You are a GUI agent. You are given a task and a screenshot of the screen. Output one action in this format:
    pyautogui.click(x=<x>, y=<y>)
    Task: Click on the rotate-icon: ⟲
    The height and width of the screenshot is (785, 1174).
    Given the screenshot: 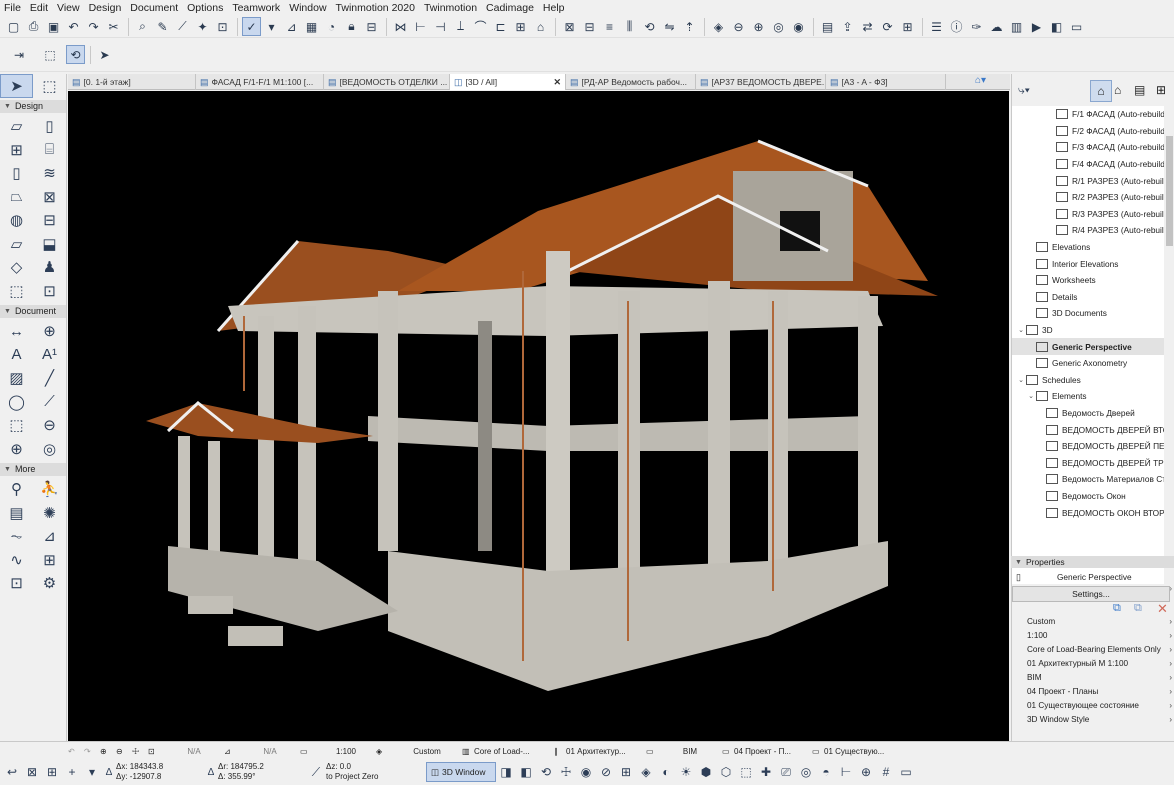 What is the action you would take?
    pyautogui.click(x=649, y=26)
    